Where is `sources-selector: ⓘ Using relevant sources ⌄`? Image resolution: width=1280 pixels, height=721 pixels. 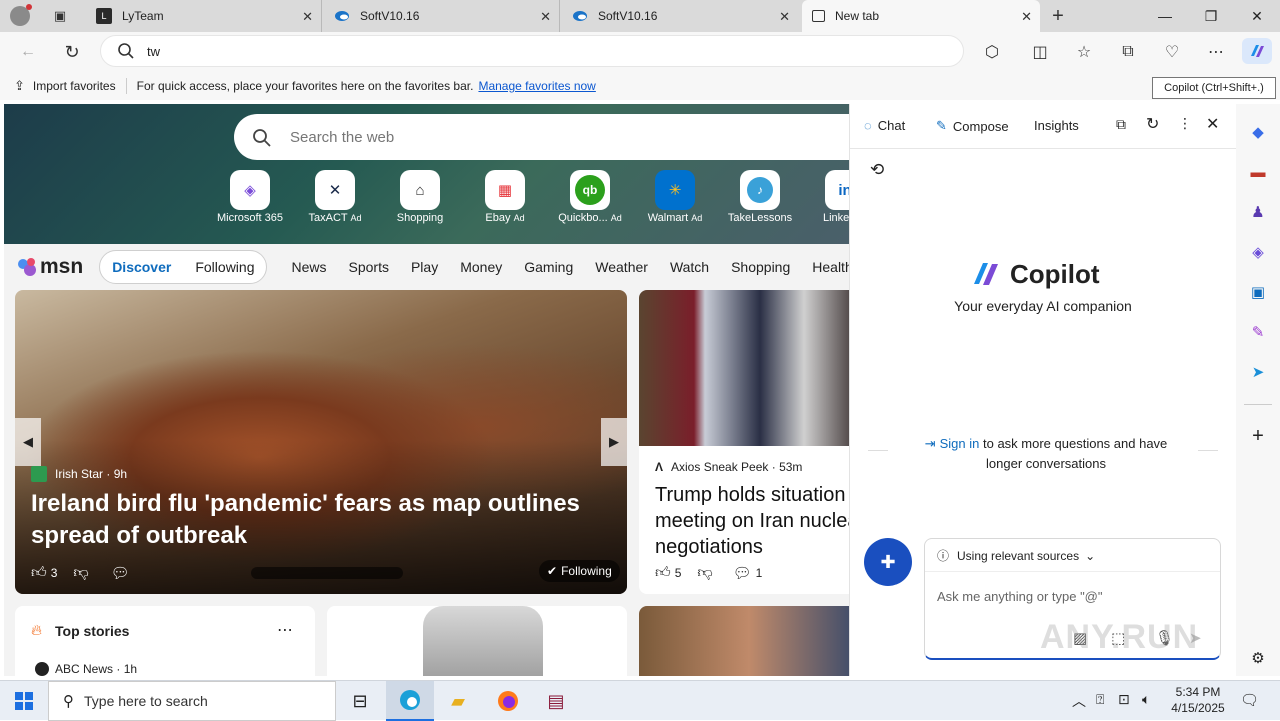
sources-selector: ⓘ Using relevant sources ⌄ is located at coordinates (1016, 555).